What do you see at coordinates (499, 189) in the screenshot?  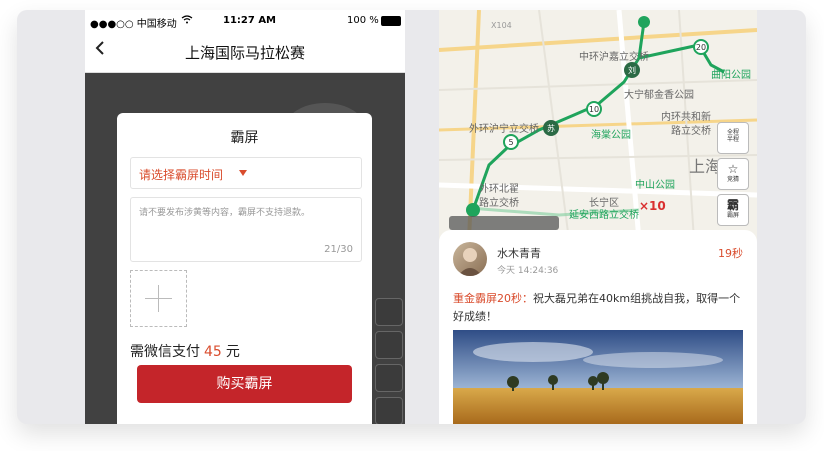 I see `svg-text: 外环北翟` at bounding box center [499, 189].